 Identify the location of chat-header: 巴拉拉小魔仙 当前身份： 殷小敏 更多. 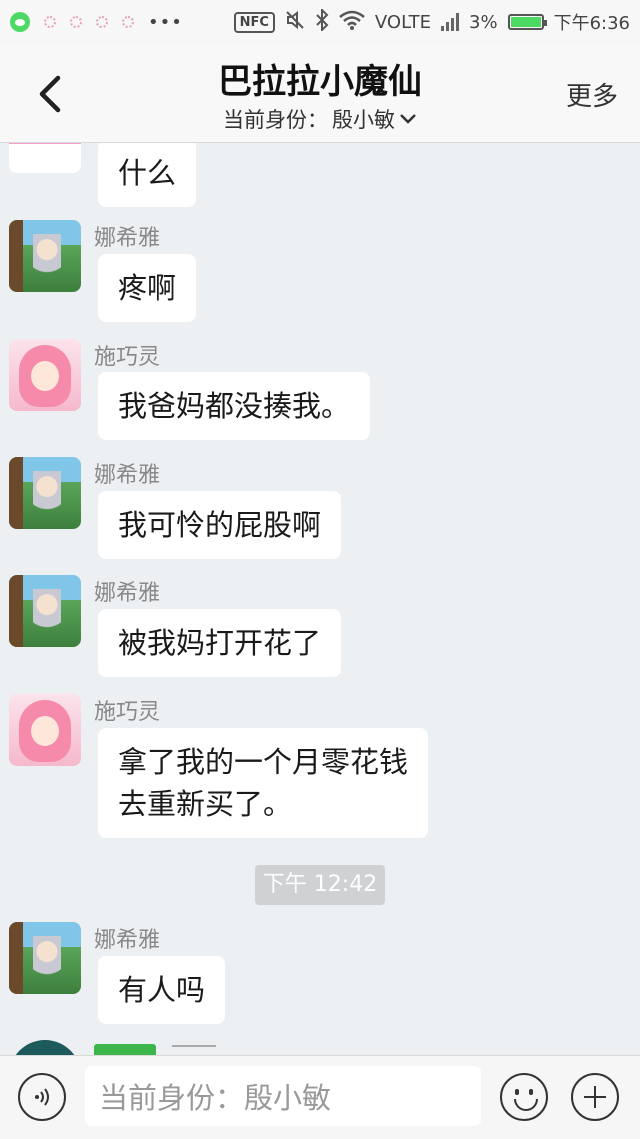
(320, 93).